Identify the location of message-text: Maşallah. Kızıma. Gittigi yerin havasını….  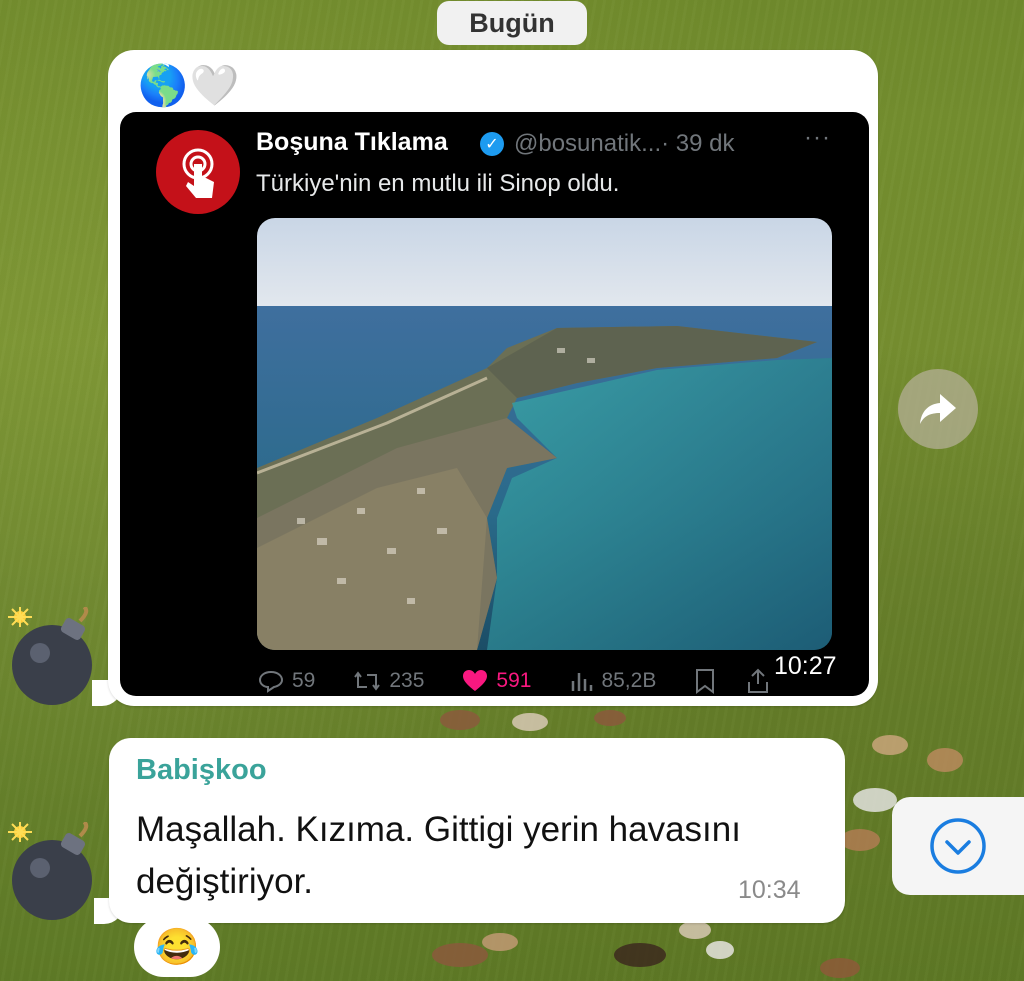
(438, 855).